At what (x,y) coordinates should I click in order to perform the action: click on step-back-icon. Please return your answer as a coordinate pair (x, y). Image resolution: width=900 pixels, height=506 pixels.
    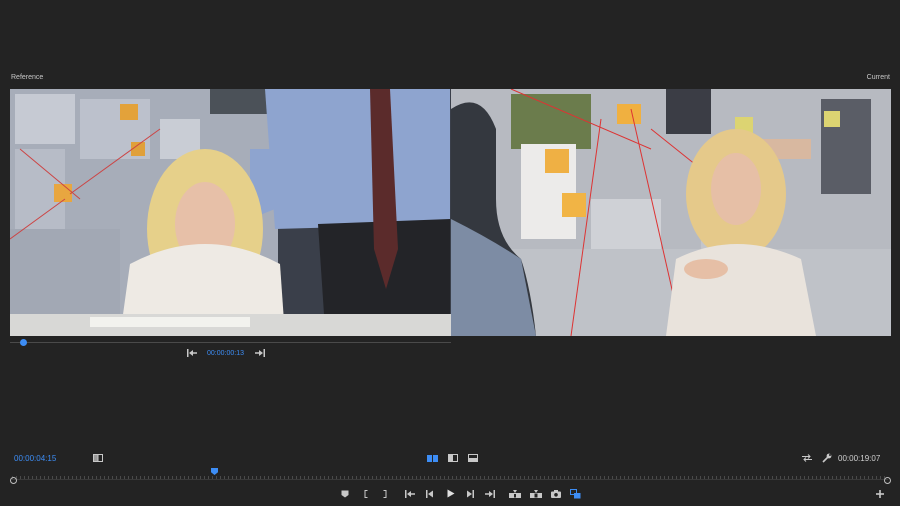
    Looking at the image, I should click on (430, 494).